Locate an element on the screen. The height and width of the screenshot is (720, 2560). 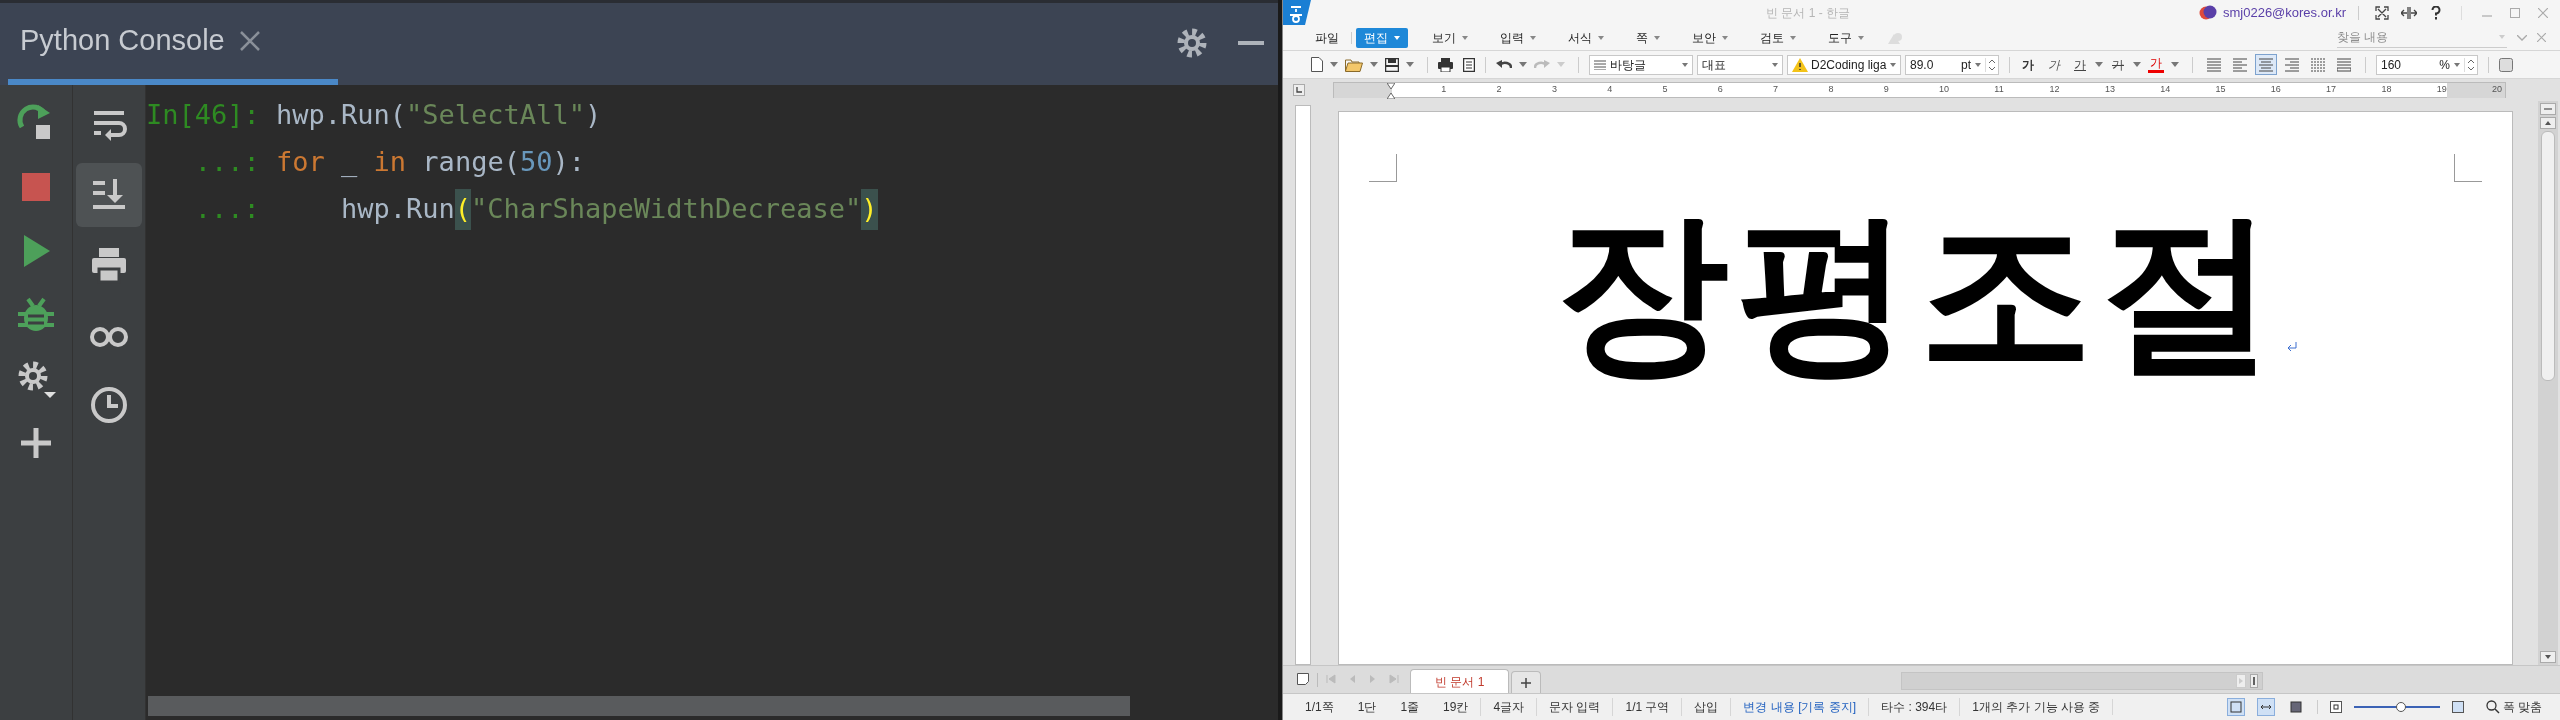
new-tab-button is located at coordinates (1526, 682).